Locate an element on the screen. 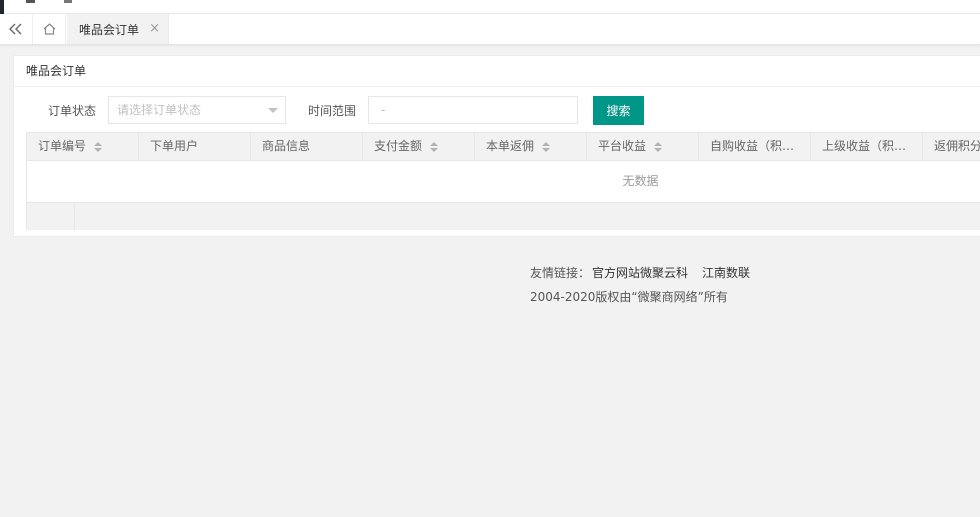  search-button-label: 搜索 is located at coordinates (618, 111).